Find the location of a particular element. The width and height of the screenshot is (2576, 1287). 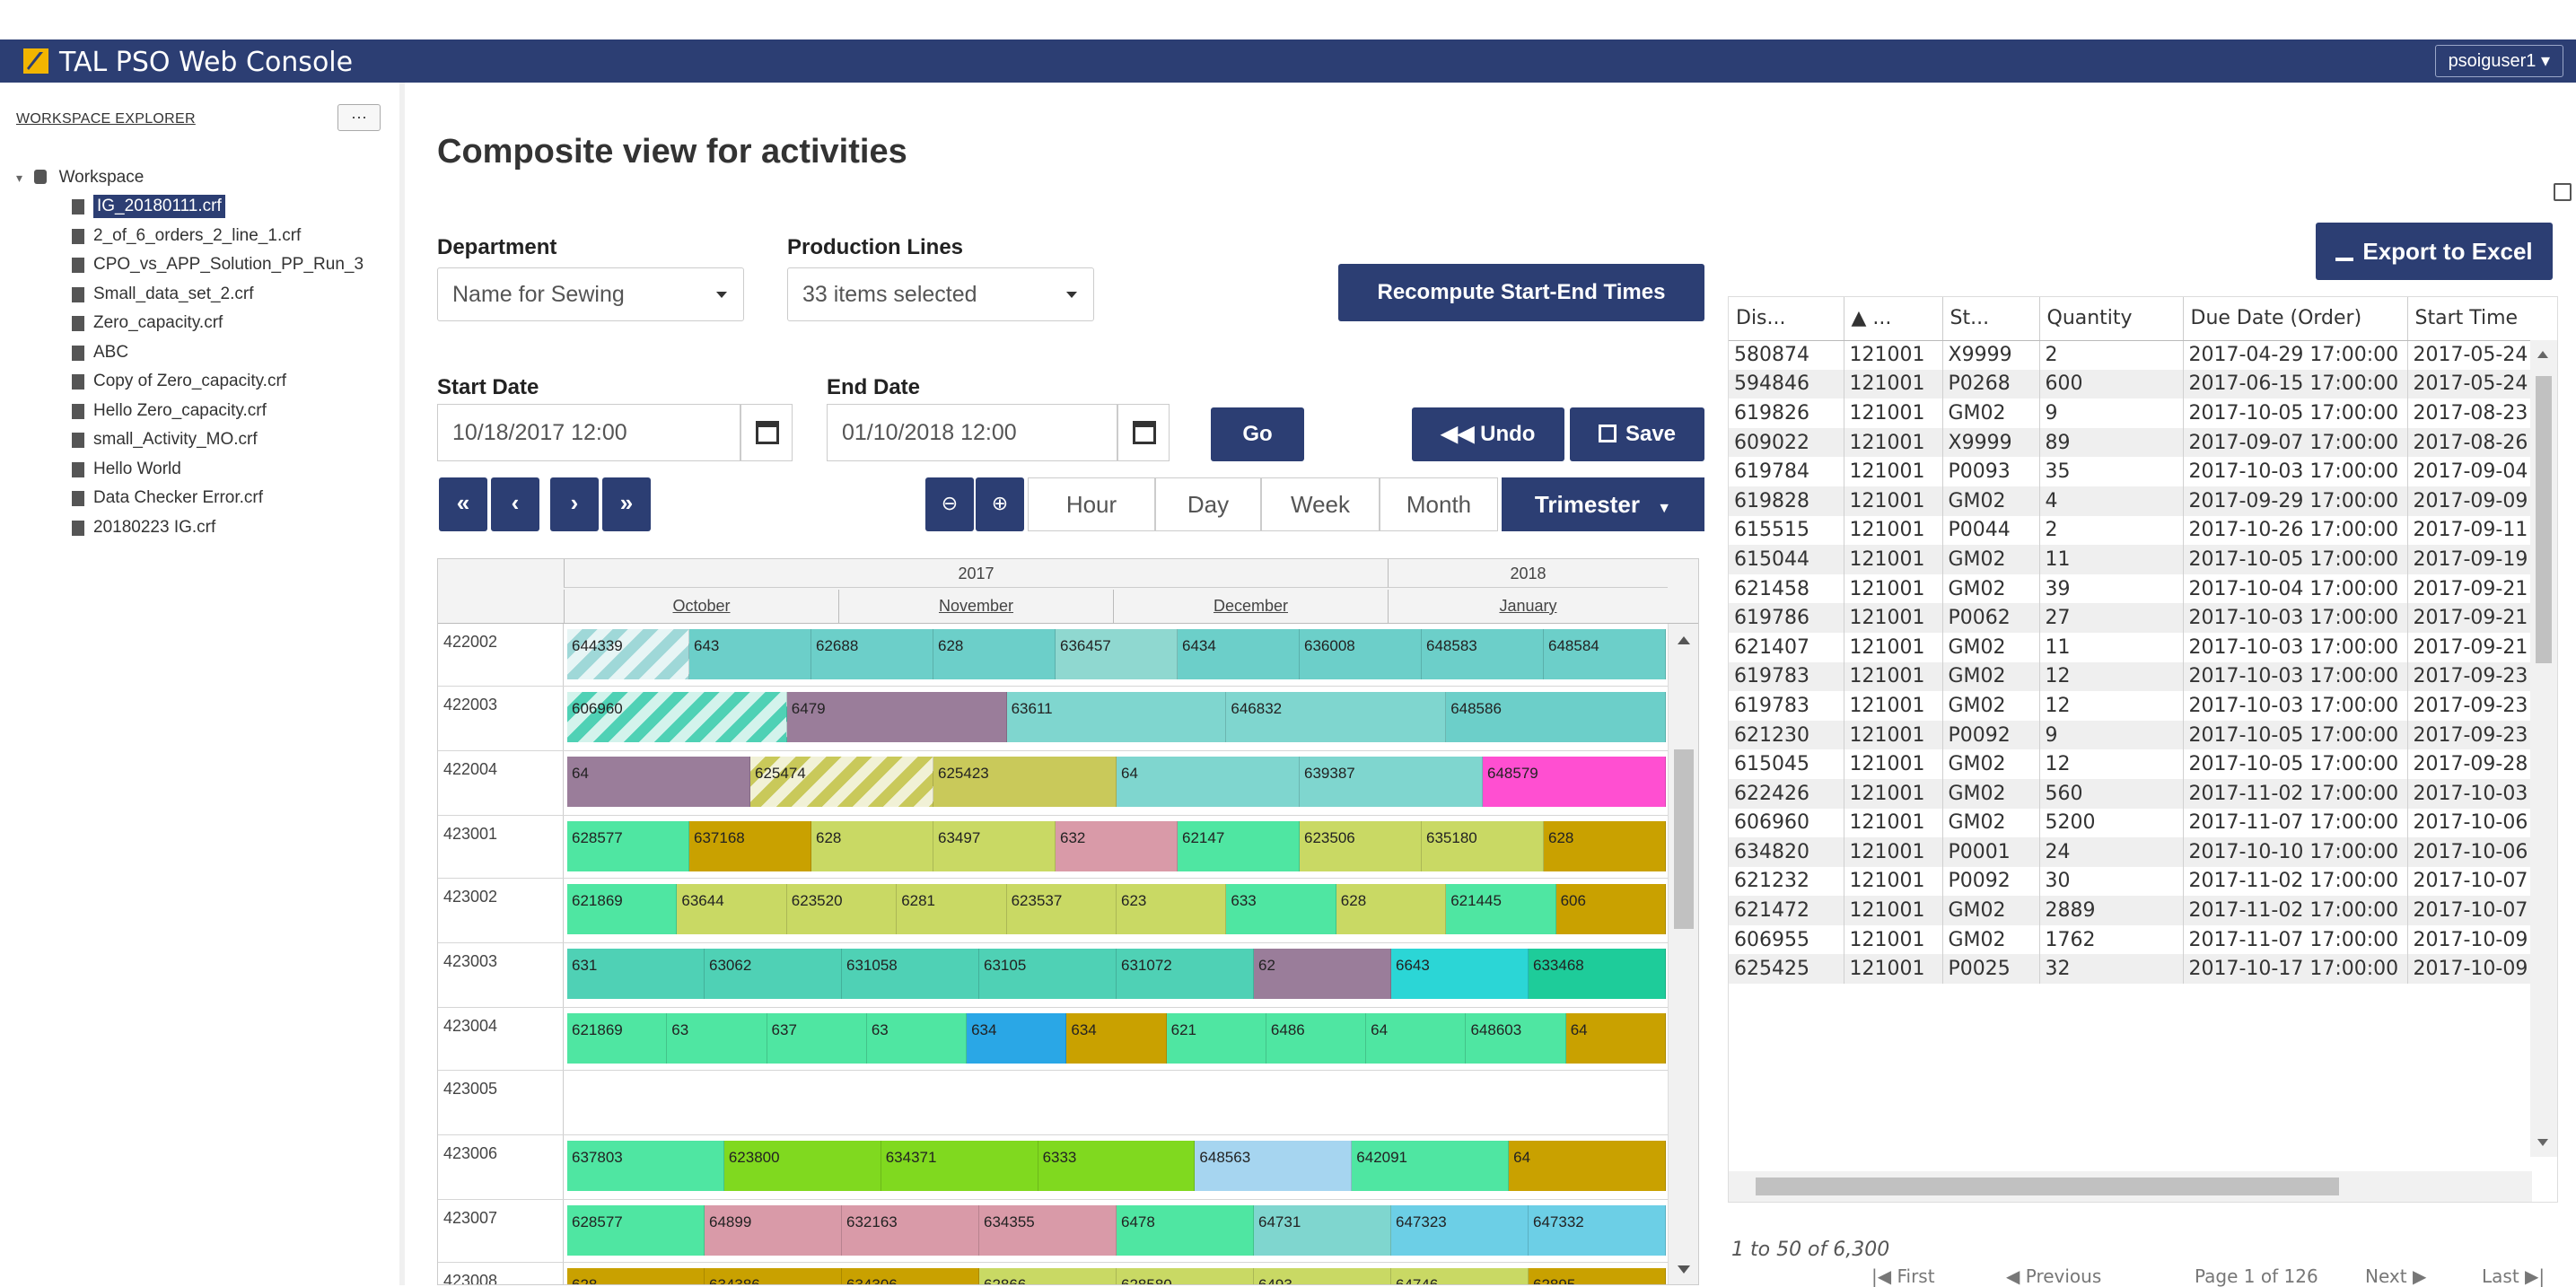

tree-item: Zero_capacity.crf is located at coordinates (209, 323).